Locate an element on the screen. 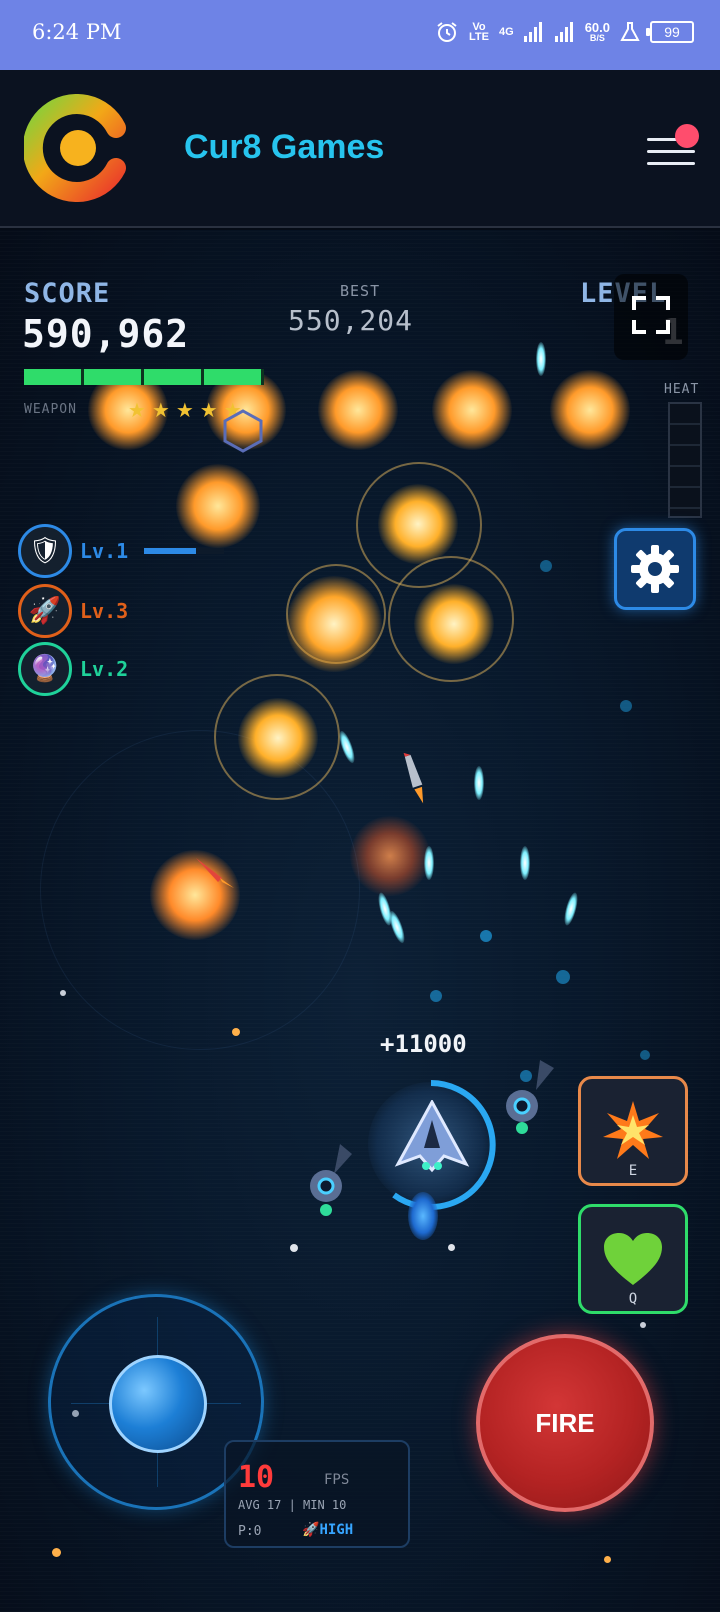 Image resolution: width=720 pixels, height=1612 pixels. flask-icon is located at coordinates (630, 31).